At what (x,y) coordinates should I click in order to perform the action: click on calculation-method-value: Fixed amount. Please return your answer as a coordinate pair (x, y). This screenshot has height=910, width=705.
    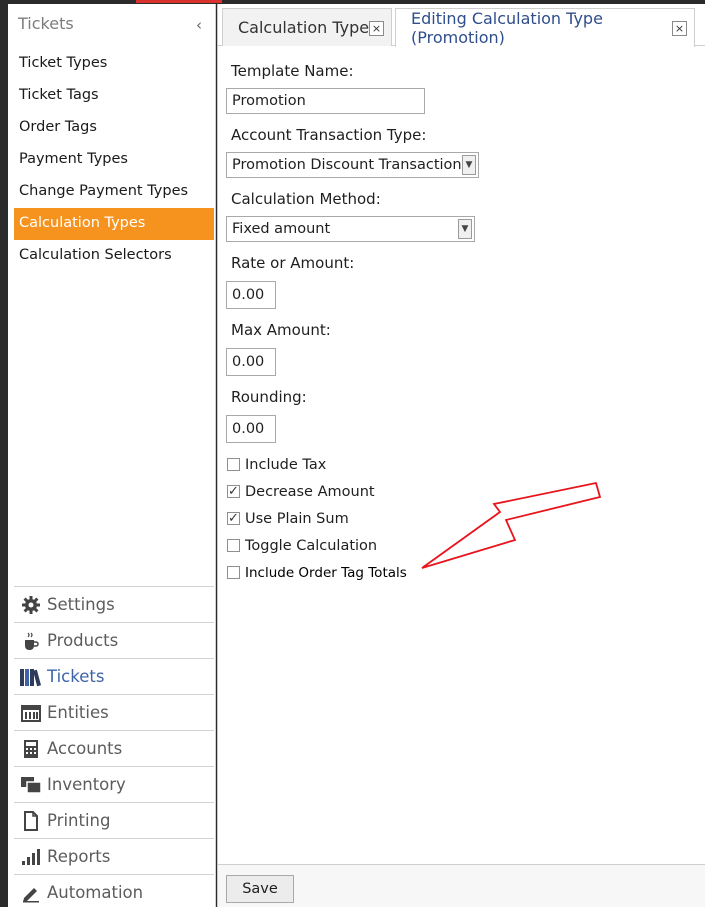
    Looking at the image, I should click on (281, 229).